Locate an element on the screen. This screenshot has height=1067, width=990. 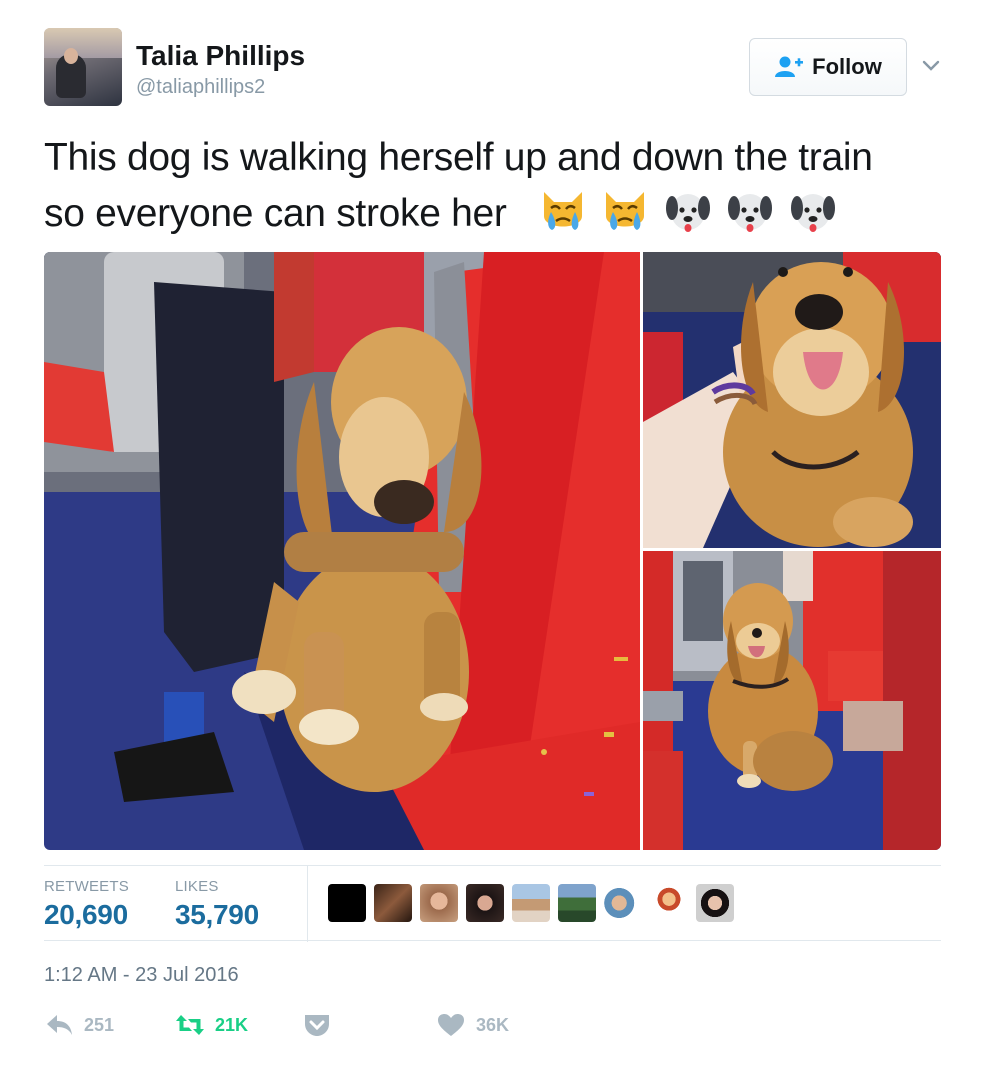
tweet-header: Talia Phillips @taliaphillips2 Follow is located at coordinates (494, 68).